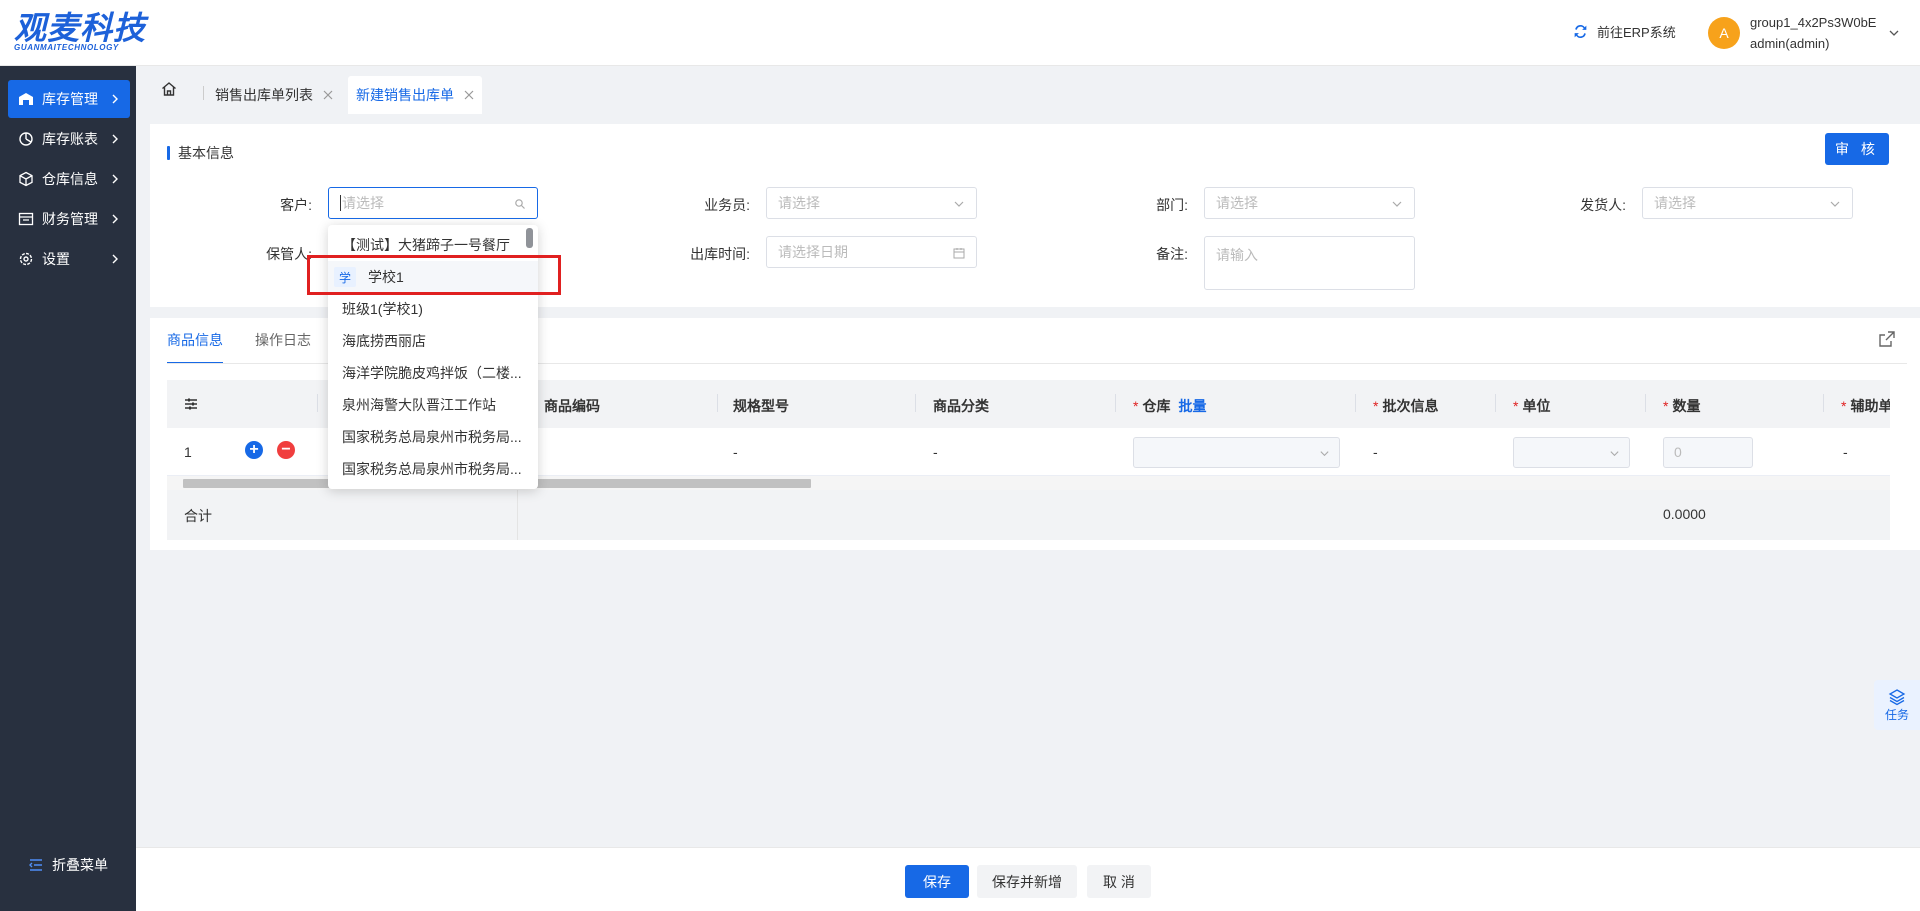  Describe the element at coordinates (520, 204) in the screenshot. I see `search-icon` at that location.